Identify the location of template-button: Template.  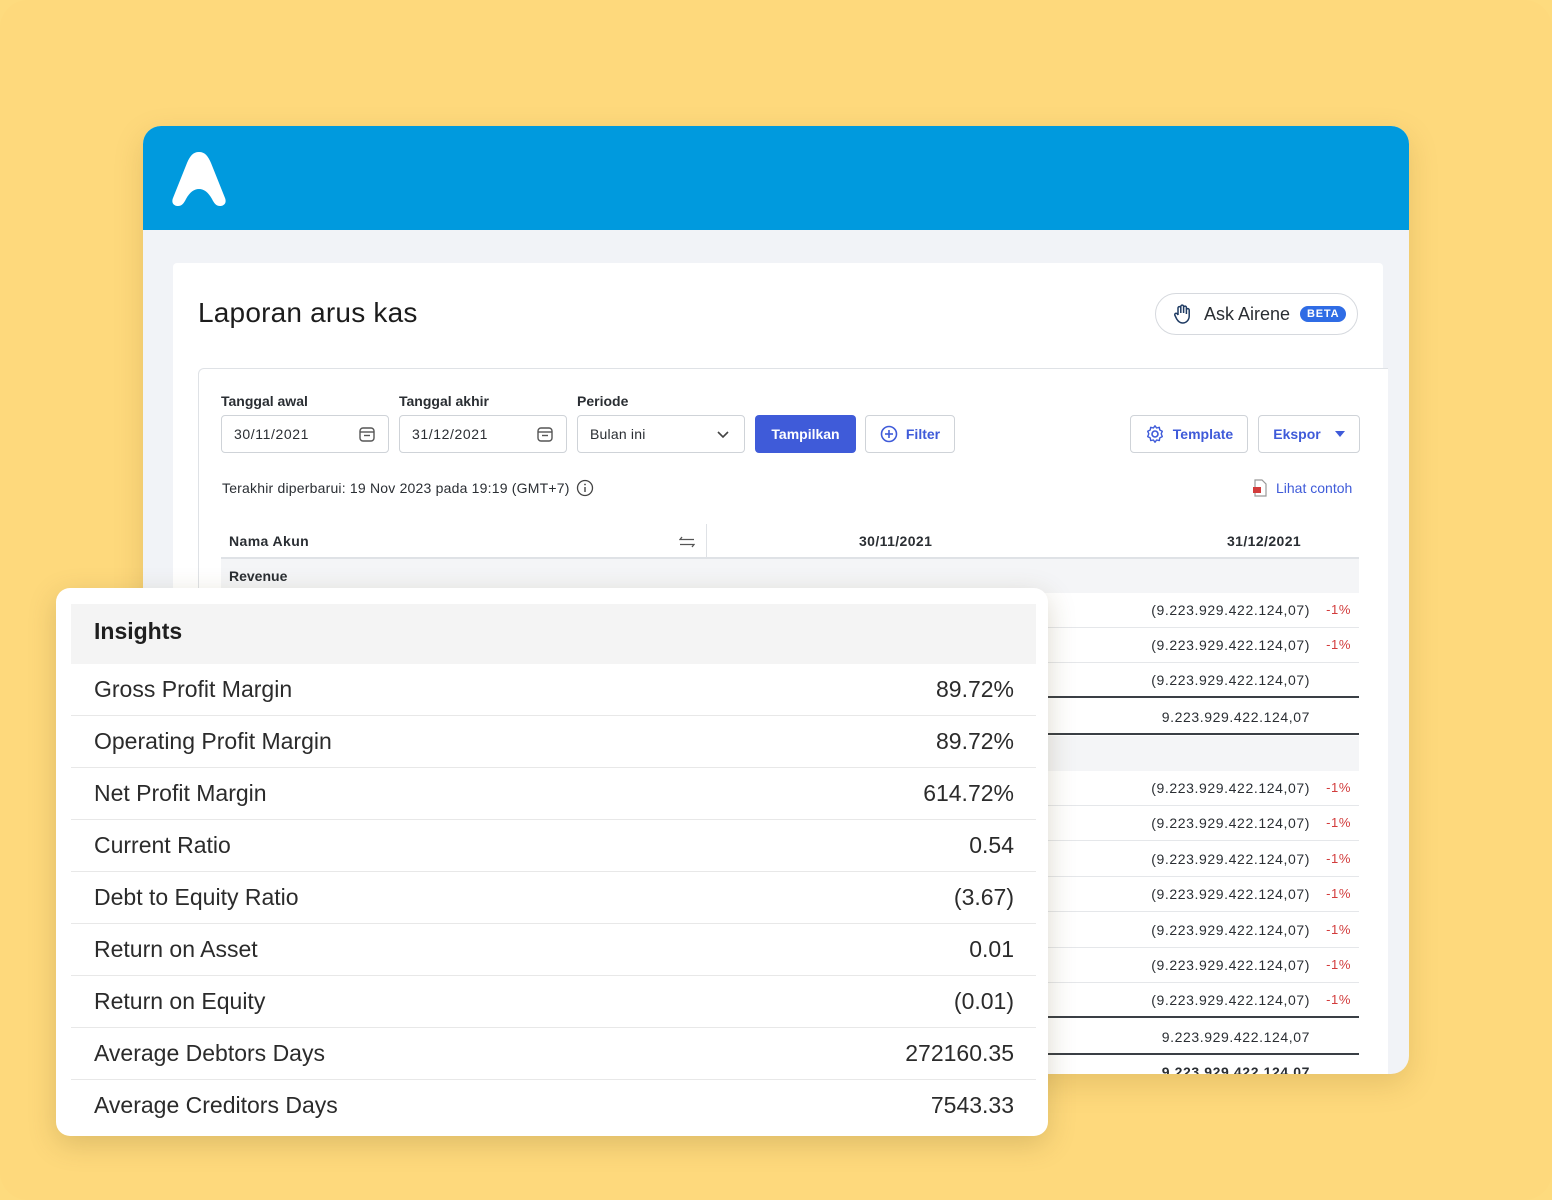
(1189, 434).